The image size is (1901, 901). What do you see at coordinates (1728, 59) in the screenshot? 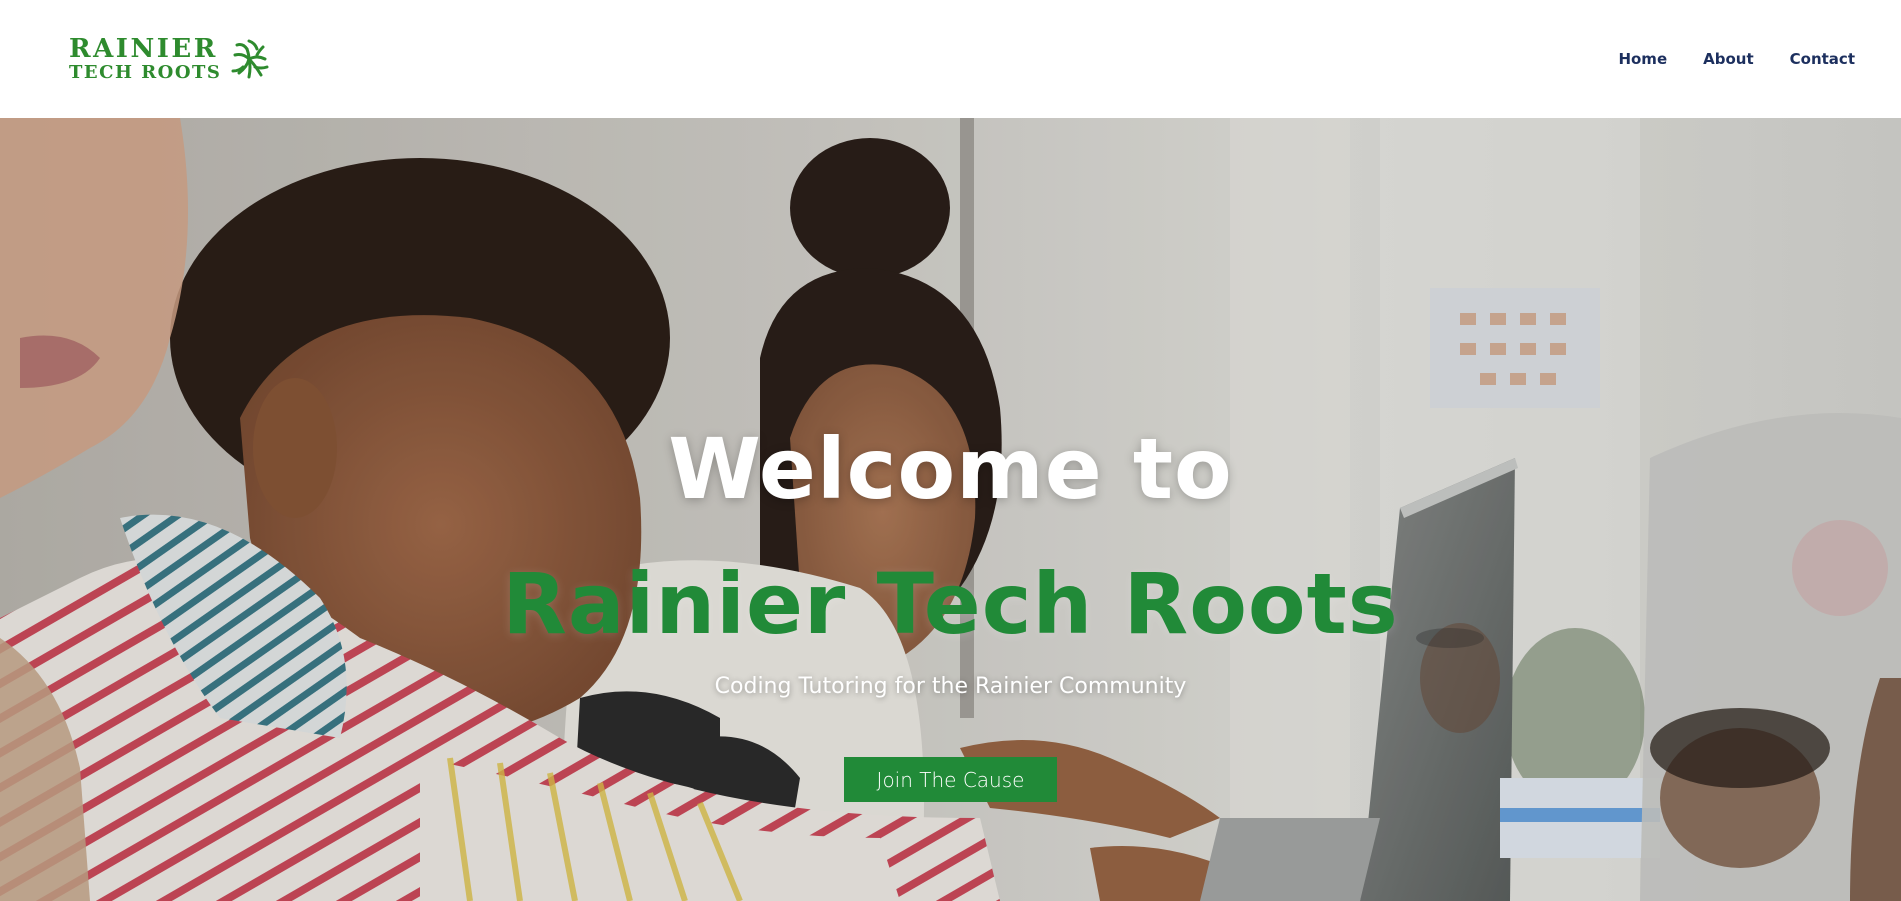
I see `nav-about: About` at bounding box center [1728, 59].